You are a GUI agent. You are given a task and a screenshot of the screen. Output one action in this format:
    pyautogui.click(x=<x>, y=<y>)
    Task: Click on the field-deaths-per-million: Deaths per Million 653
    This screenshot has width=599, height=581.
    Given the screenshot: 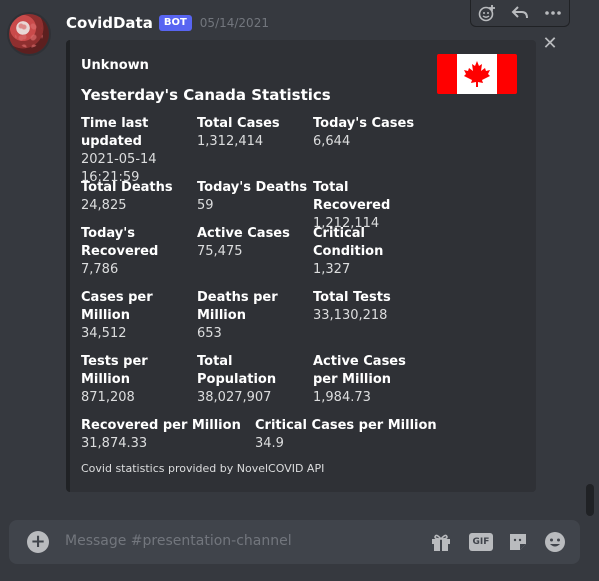 What is the action you would take?
    pyautogui.click(x=242, y=316)
    